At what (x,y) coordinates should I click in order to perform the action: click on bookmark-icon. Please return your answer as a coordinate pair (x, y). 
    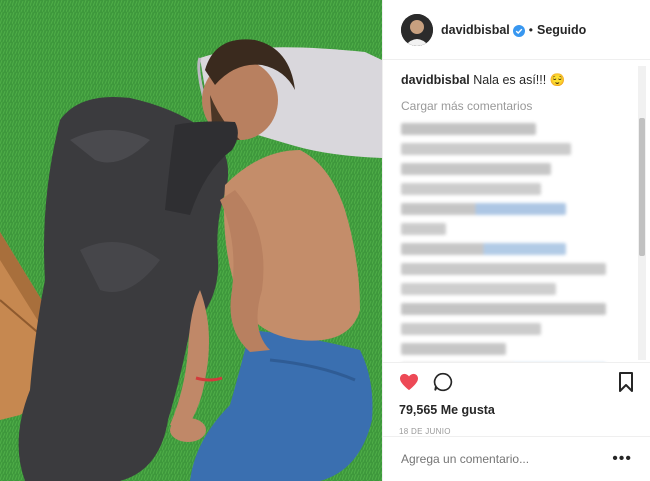
    Looking at the image, I should click on (626, 384).